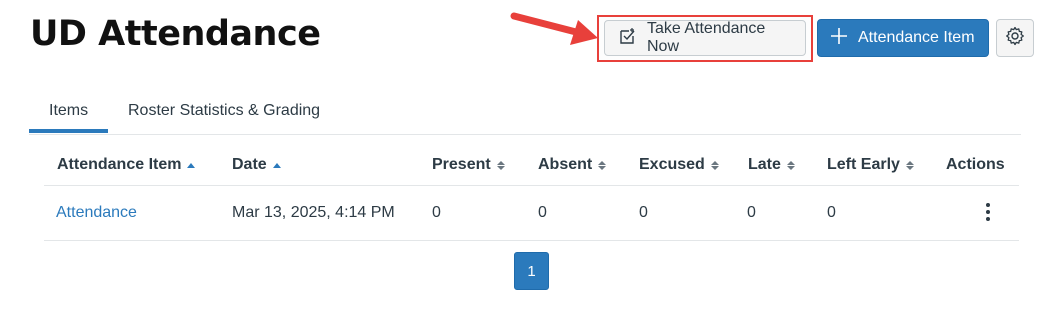 This screenshot has height=312, width=1056. What do you see at coordinates (525, 113) in the screenshot?
I see `tab-bar: Items Roster Statistics & Grading` at bounding box center [525, 113].